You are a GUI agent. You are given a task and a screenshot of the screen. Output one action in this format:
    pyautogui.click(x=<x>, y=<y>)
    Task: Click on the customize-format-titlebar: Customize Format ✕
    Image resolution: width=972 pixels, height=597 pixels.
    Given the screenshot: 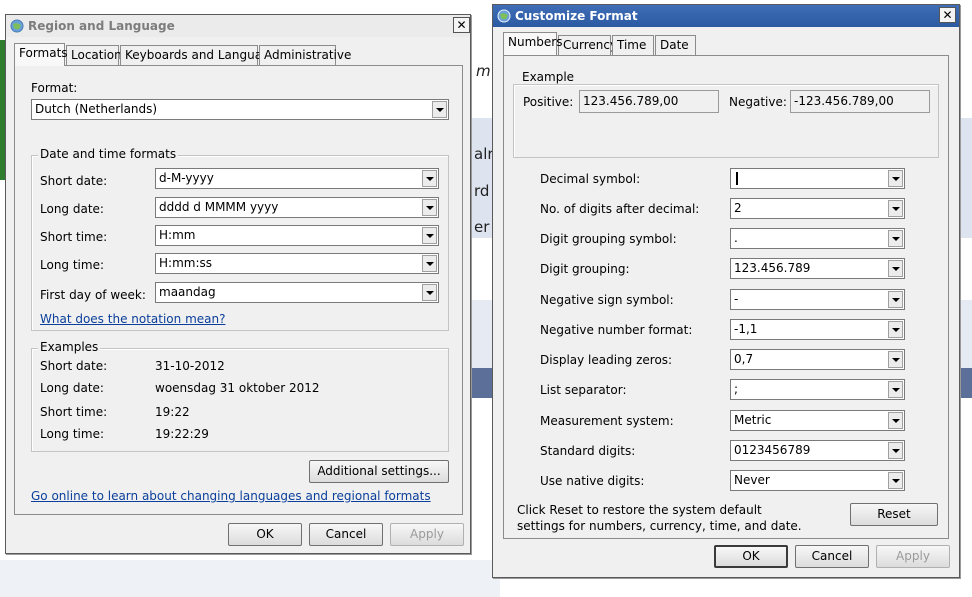 What is the action you would take?
    pyautogui.click(x=726, y=16)
    